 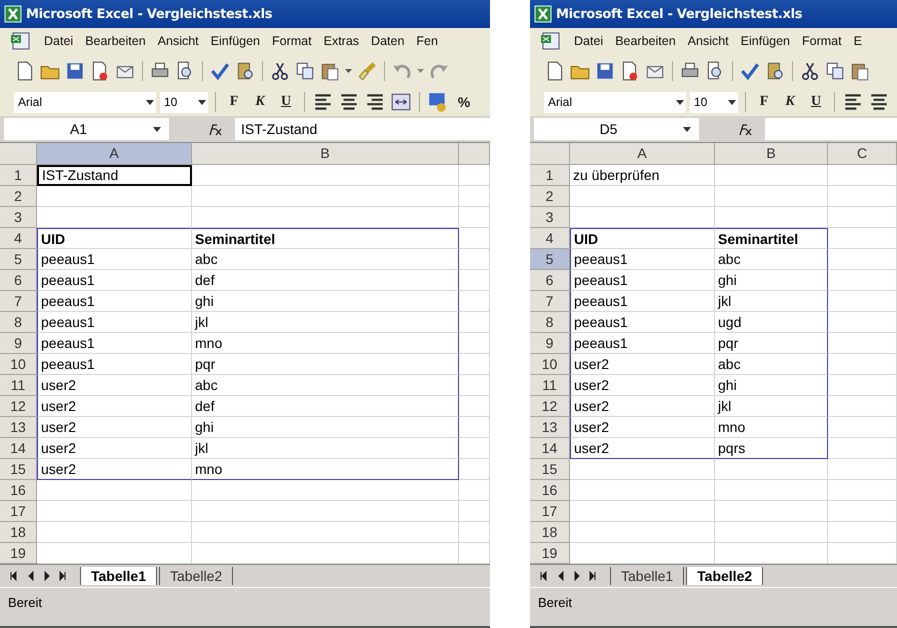 What do you see at coordinates (771, 448) in the screenshot?
I see `table-cell: pqrs` at bounding box center [771, 448].